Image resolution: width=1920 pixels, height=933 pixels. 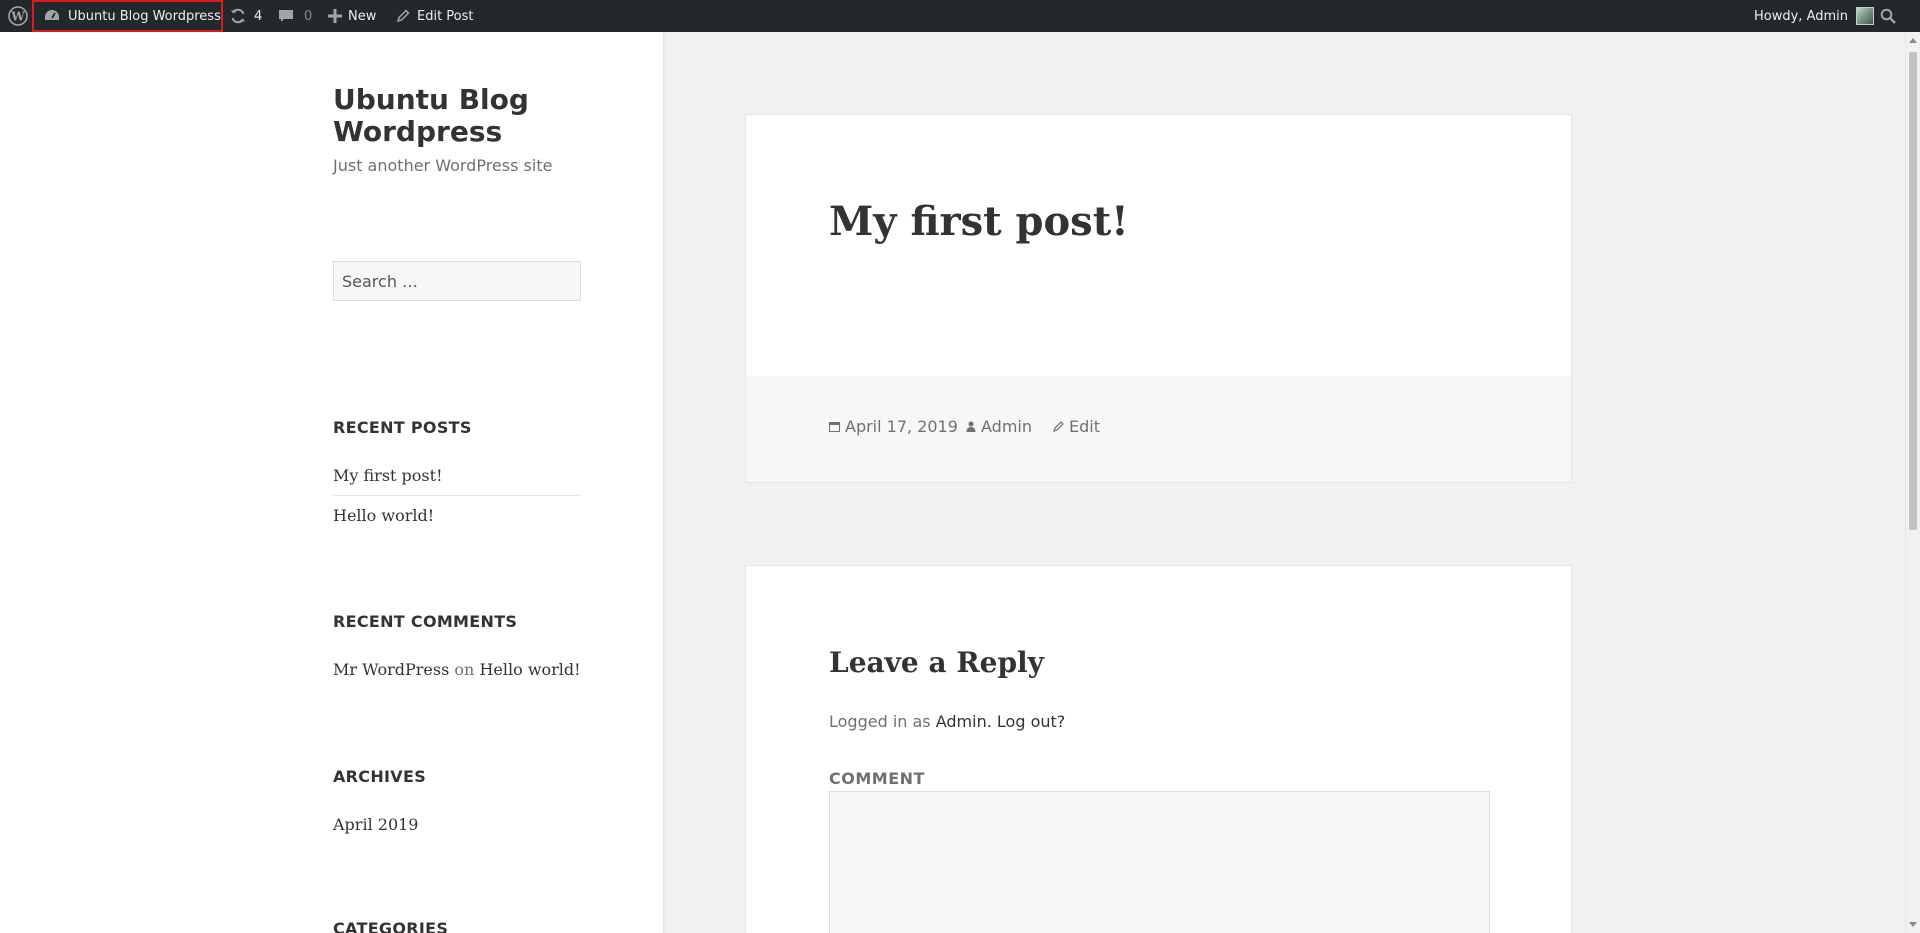 I want to click on recent-comment-item: Mr WordPress on Hello world!, so click(x=457, y=669).